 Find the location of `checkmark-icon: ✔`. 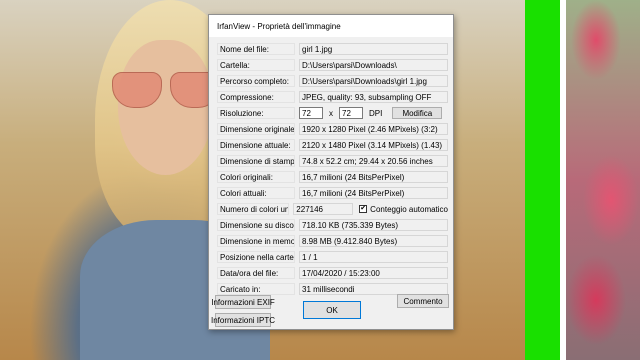

checkmark-icon: ✔ is located at coordinates (363, 208).